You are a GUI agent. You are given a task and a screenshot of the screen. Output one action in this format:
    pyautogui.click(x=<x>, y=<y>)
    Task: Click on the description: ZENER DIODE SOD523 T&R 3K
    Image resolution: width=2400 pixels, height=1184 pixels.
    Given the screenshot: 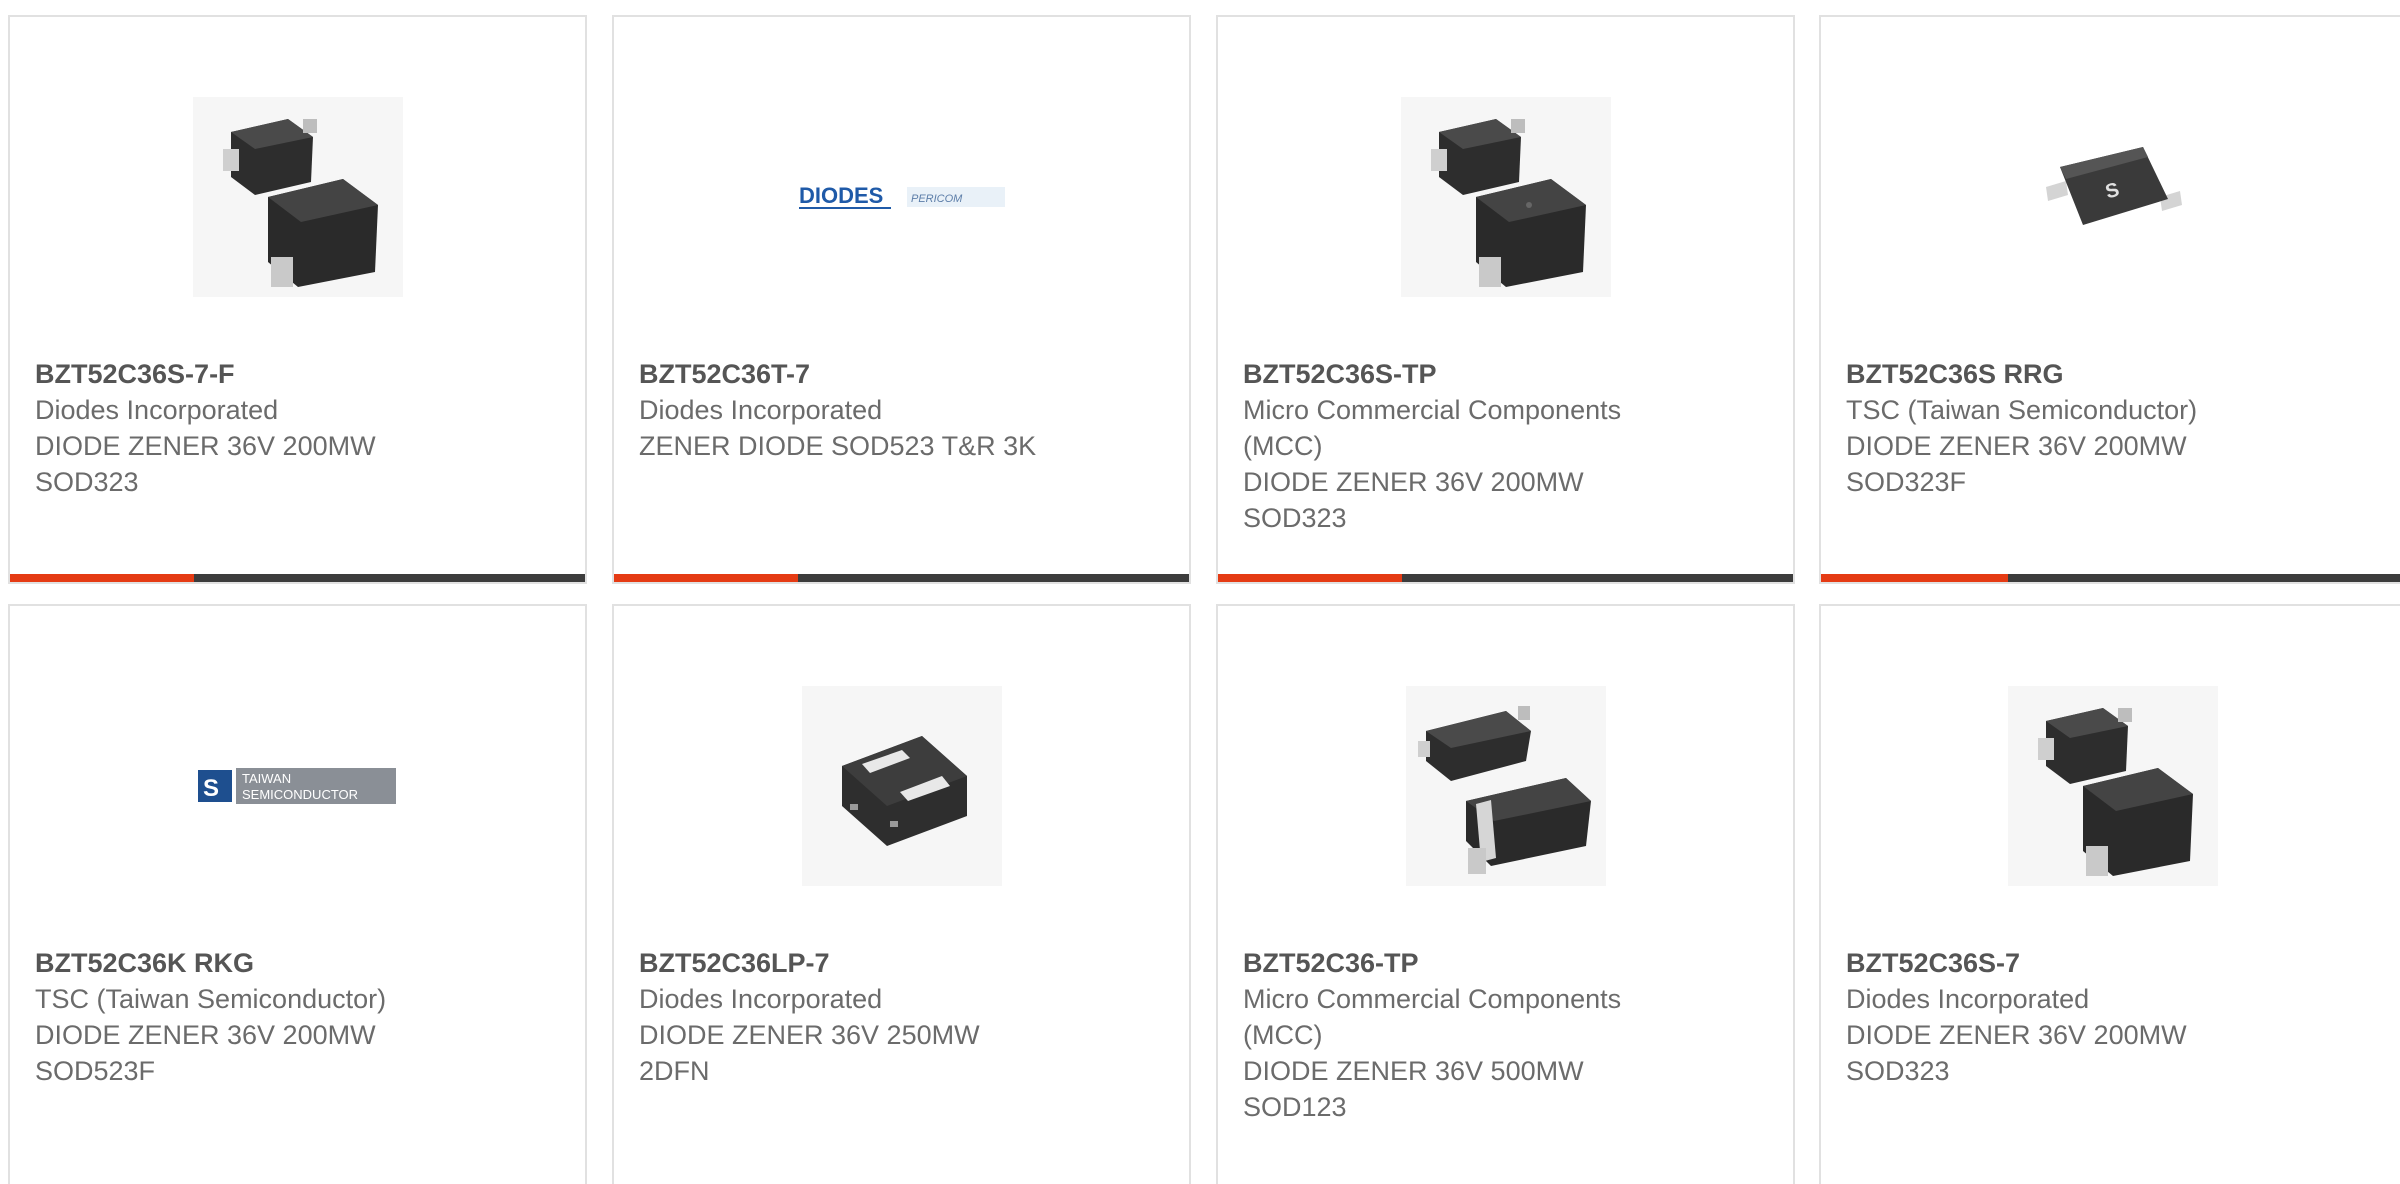 What is the action you would take?
    pyautogui.click(x=838, y=446)
    